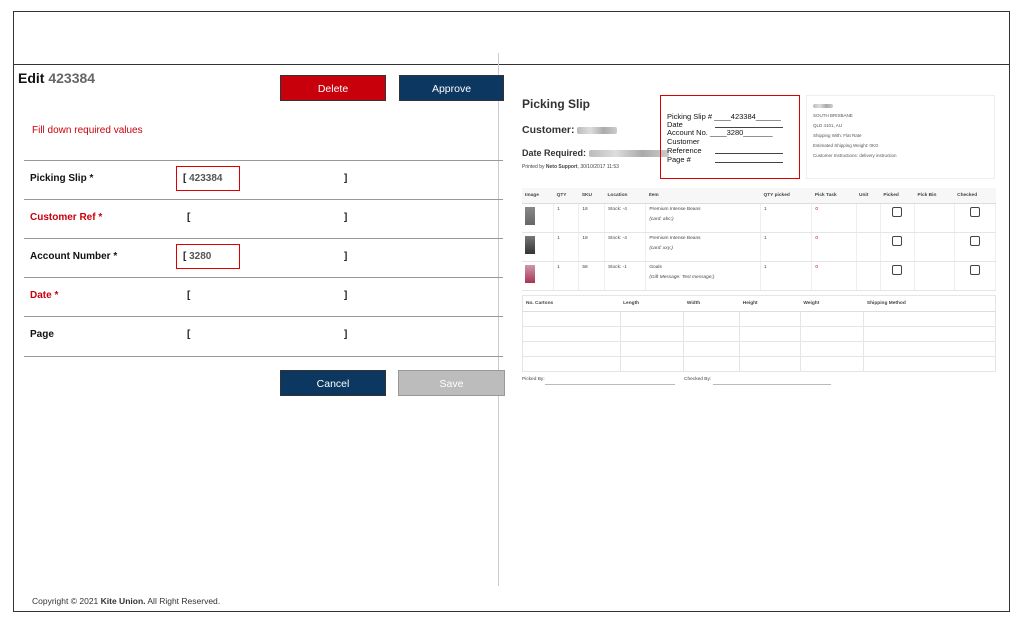  Describe the element at coordinates (724, 116) in the screenshot. I see `box-picking-slip: Picking Slip # ____423384______` at that location.